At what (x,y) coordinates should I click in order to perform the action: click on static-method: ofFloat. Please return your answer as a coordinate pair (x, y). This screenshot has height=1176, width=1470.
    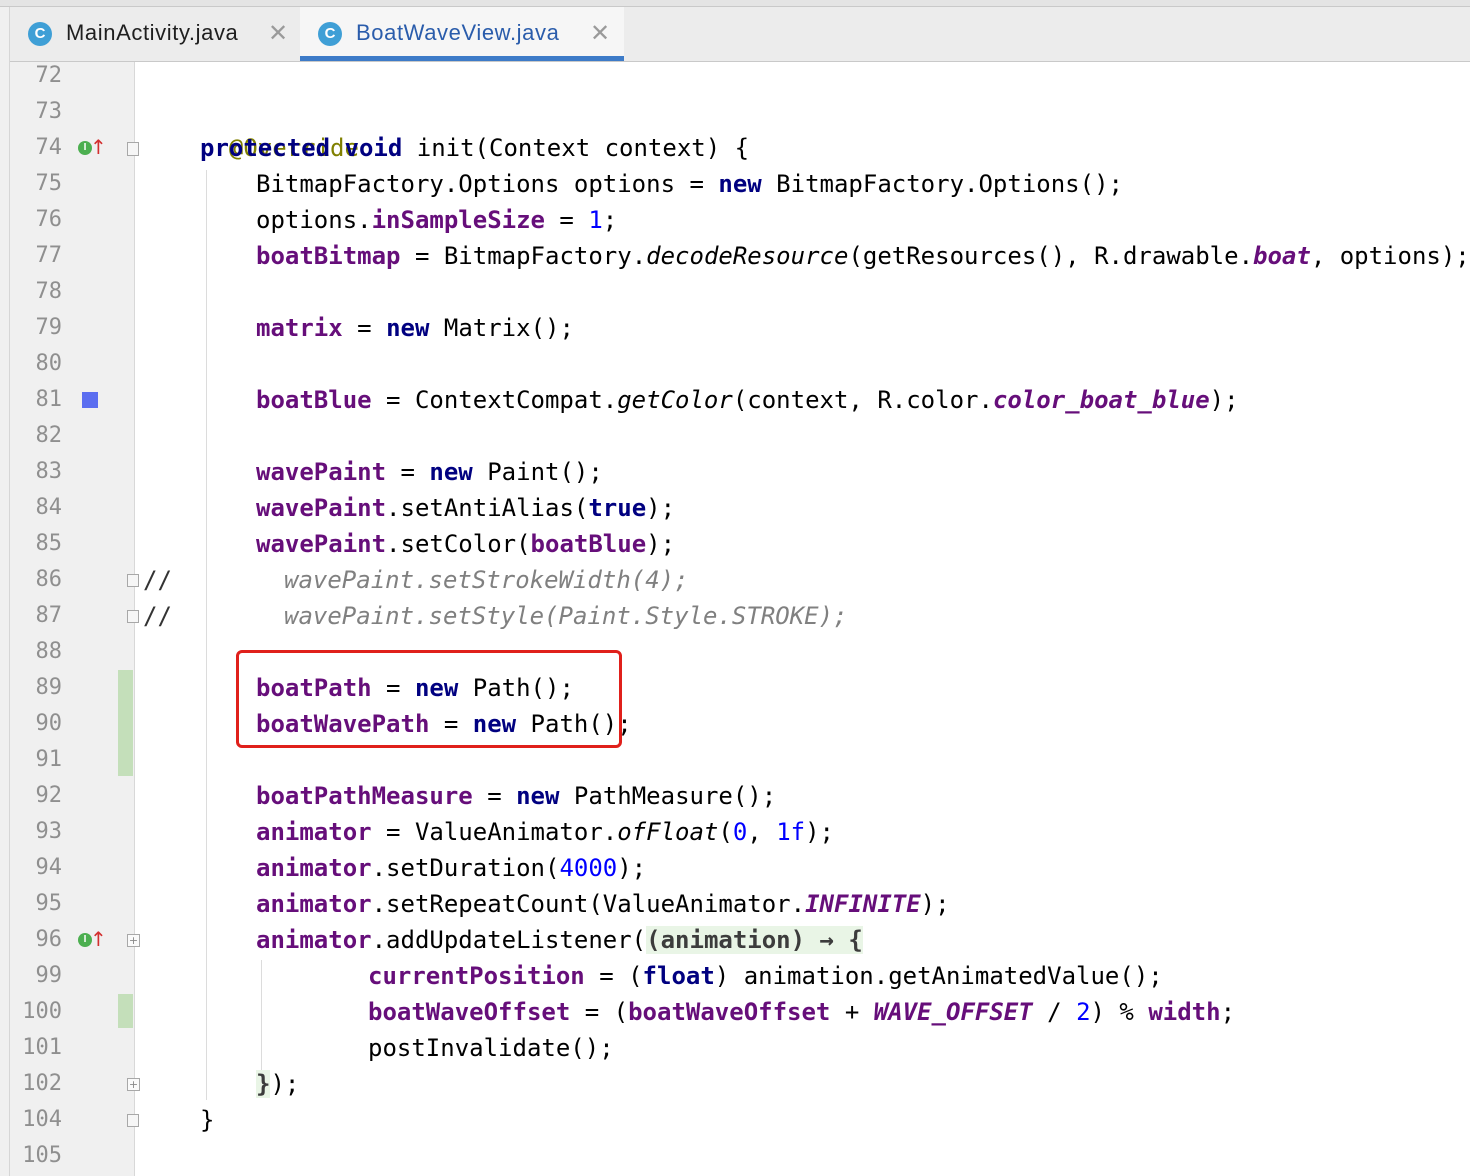
    Looking at the image, I should click on (668, 832).